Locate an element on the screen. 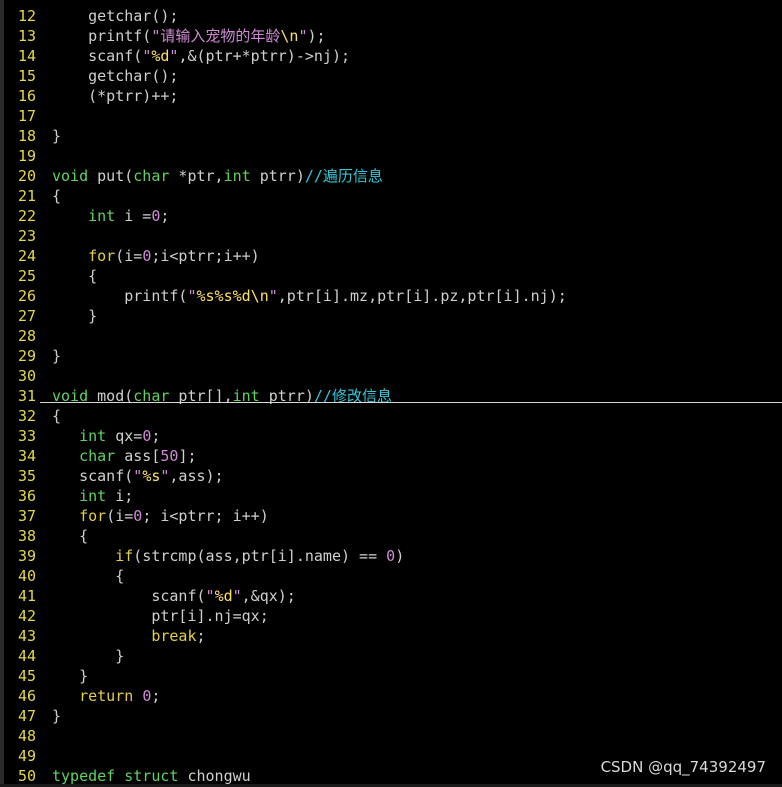 The height and width of the screenshot is (787, 782). code-line: 48 is located at coordinates (391, 736).